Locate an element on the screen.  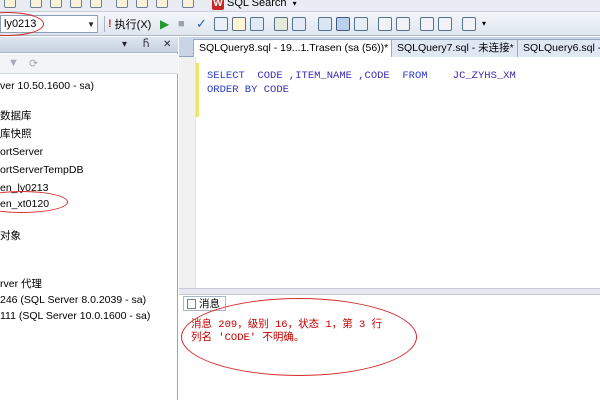
sql-search-dropdown-icon: ▾ is located at coordinates (295, 4).